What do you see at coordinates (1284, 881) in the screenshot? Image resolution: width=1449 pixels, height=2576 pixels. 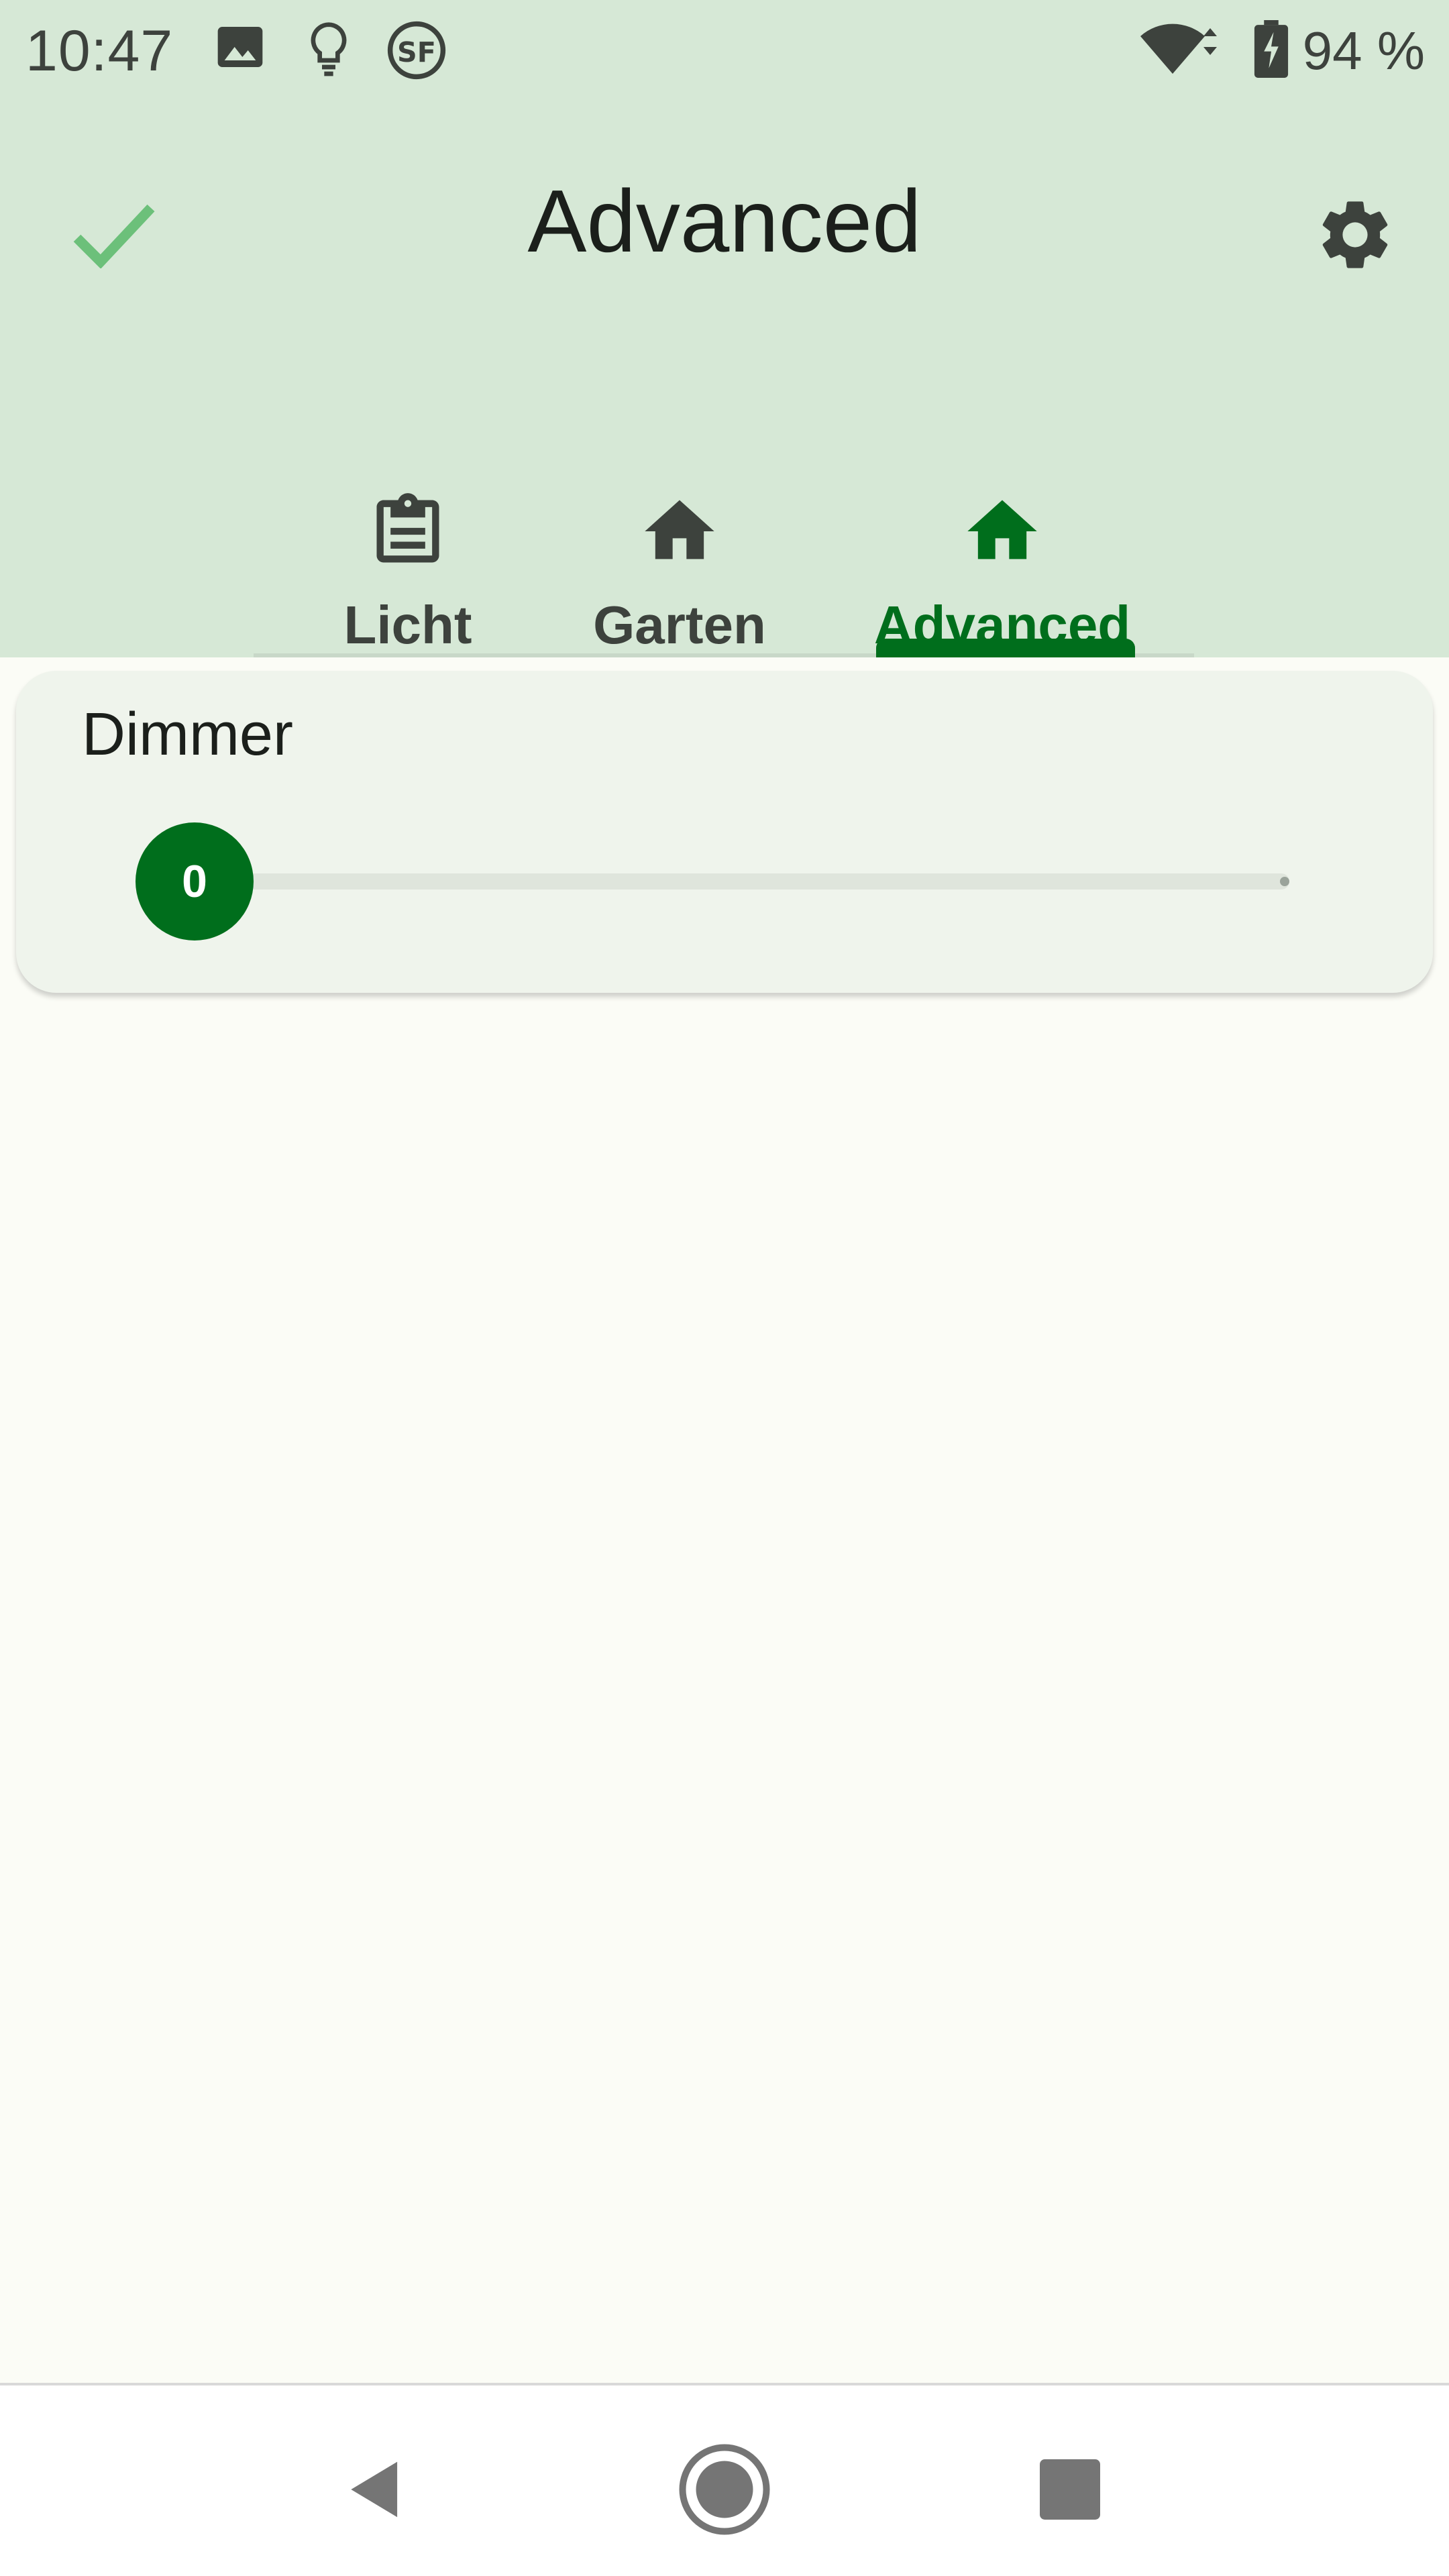 I see `slider-end-marker` at bounding box center [1284, 881].